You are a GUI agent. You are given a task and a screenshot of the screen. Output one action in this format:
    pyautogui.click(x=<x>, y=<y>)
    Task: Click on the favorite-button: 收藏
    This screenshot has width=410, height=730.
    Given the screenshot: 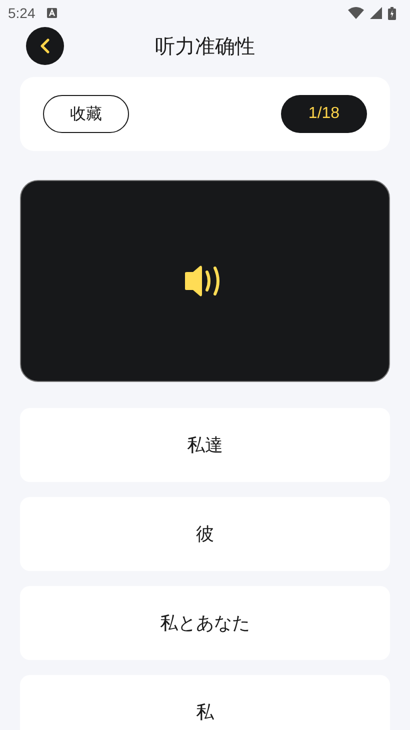 What is the action you would take?
    pyautogui.click(x=86, y=114)
    